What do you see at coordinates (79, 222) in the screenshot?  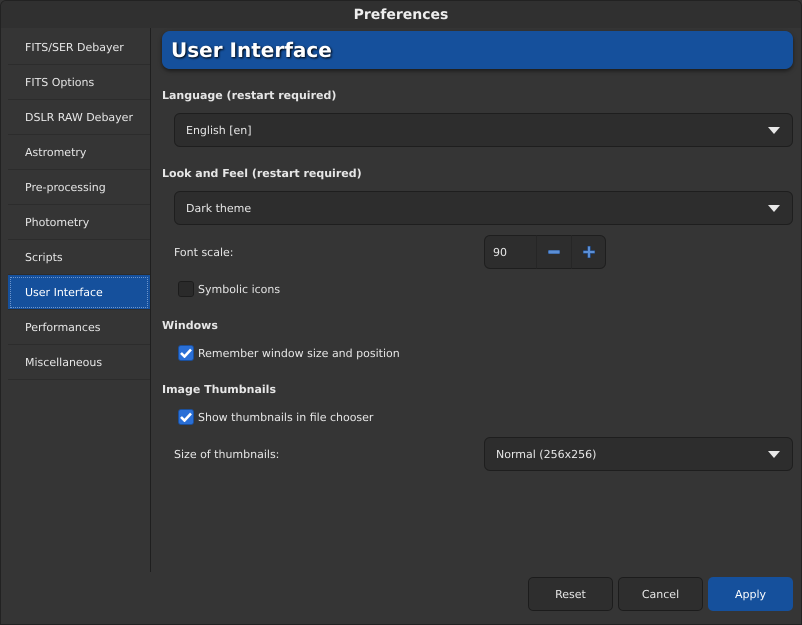 I see `sidebar-item: Photometry` at bounding box center [79, 222].